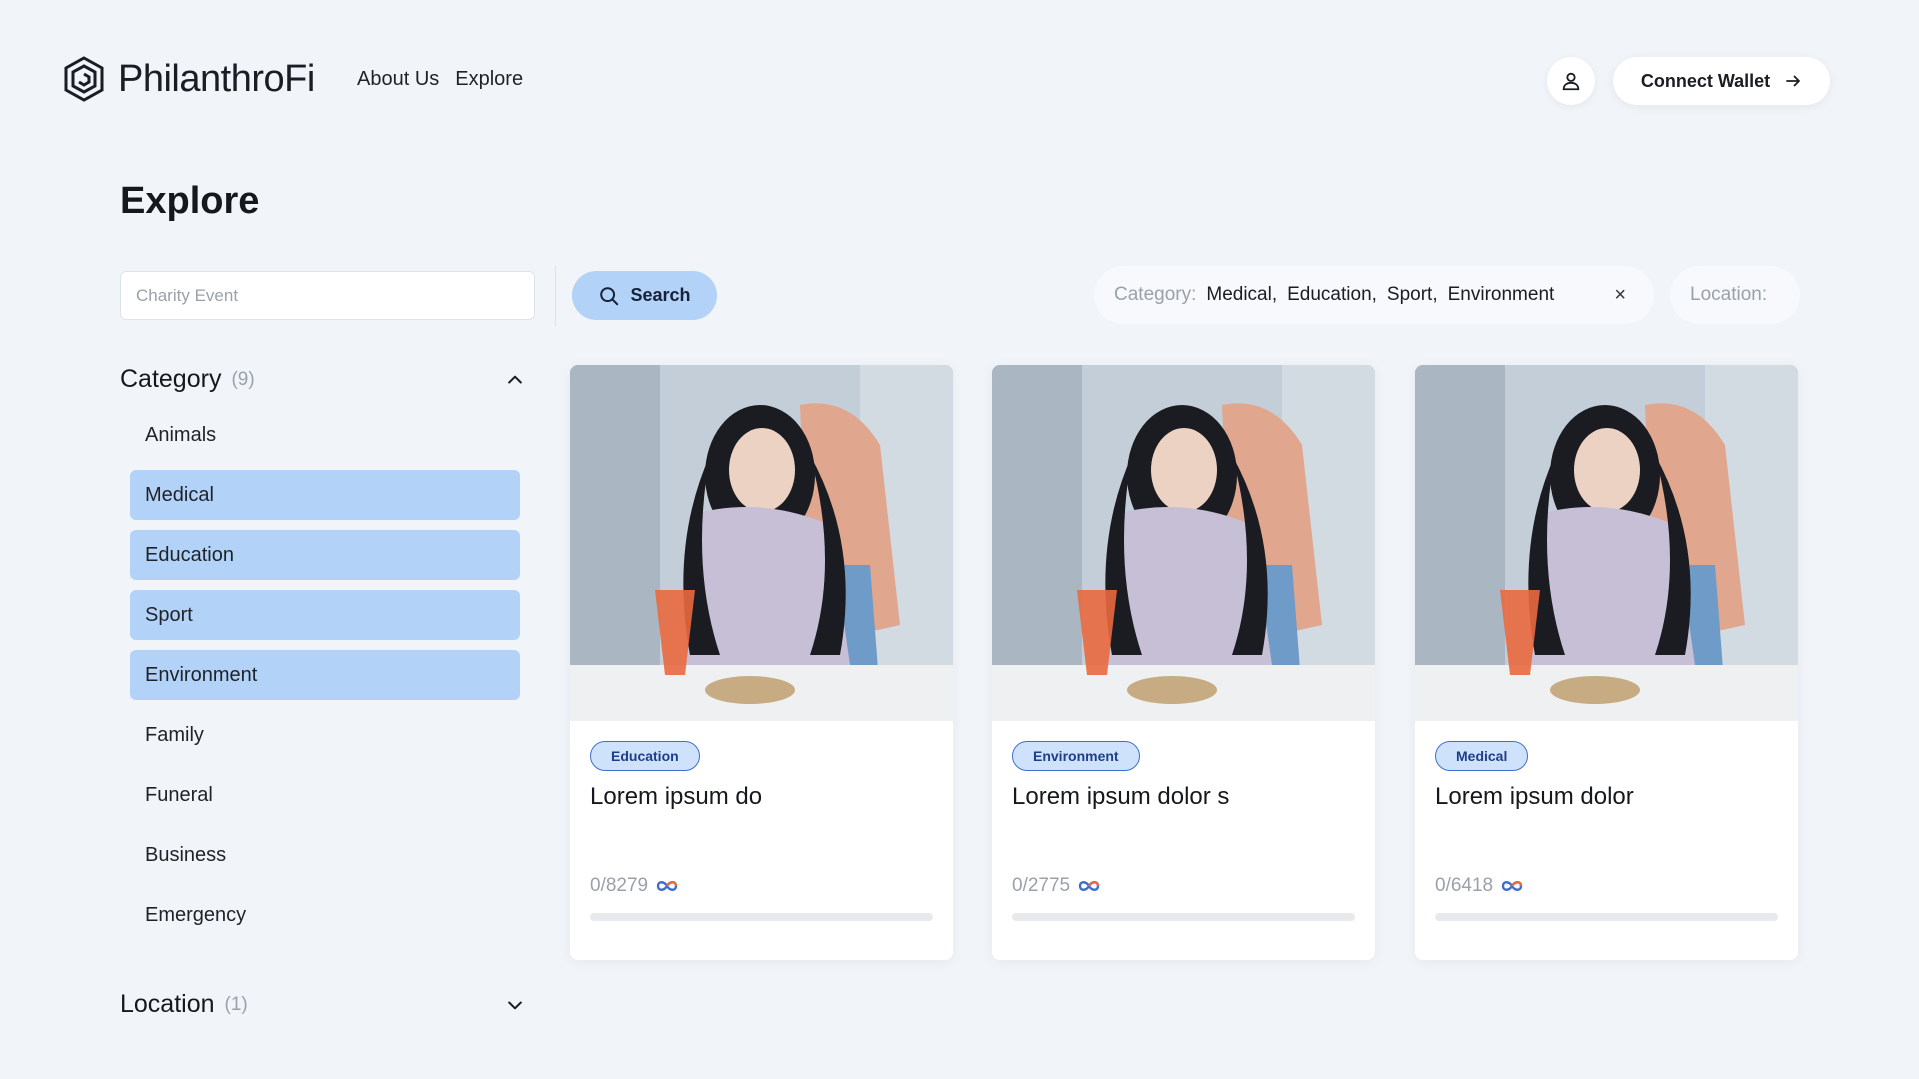  What do you see at coordinates (325, 855) in the screenshot?
I see `category-option: Business` at bounding box center [325, 855].